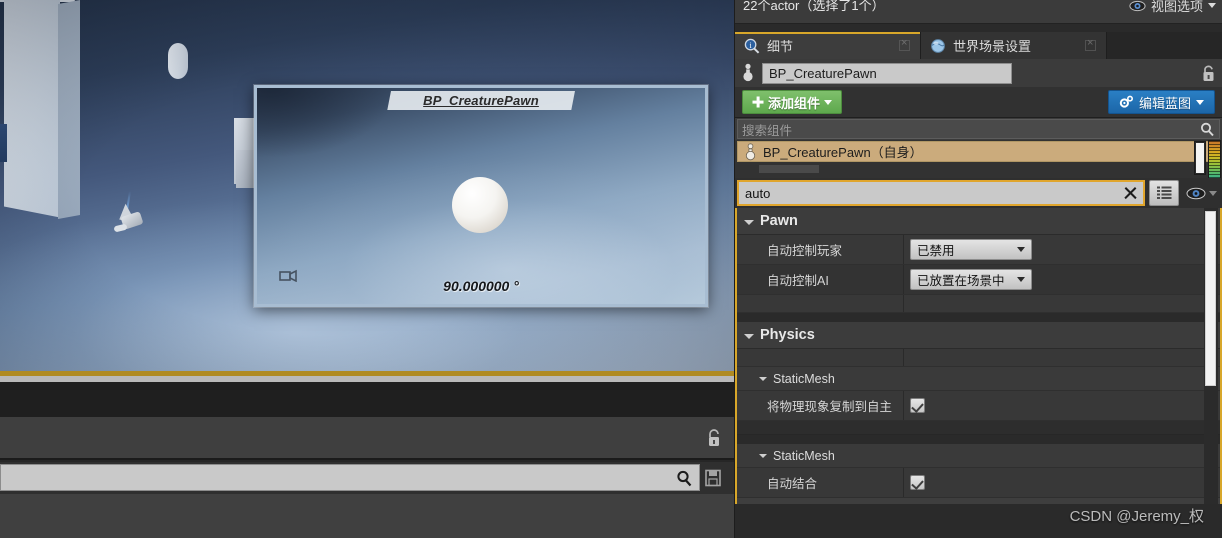 This screenshot has width=1222, height=538. I want to click on properties-scrollbar, so click(1211, 356).